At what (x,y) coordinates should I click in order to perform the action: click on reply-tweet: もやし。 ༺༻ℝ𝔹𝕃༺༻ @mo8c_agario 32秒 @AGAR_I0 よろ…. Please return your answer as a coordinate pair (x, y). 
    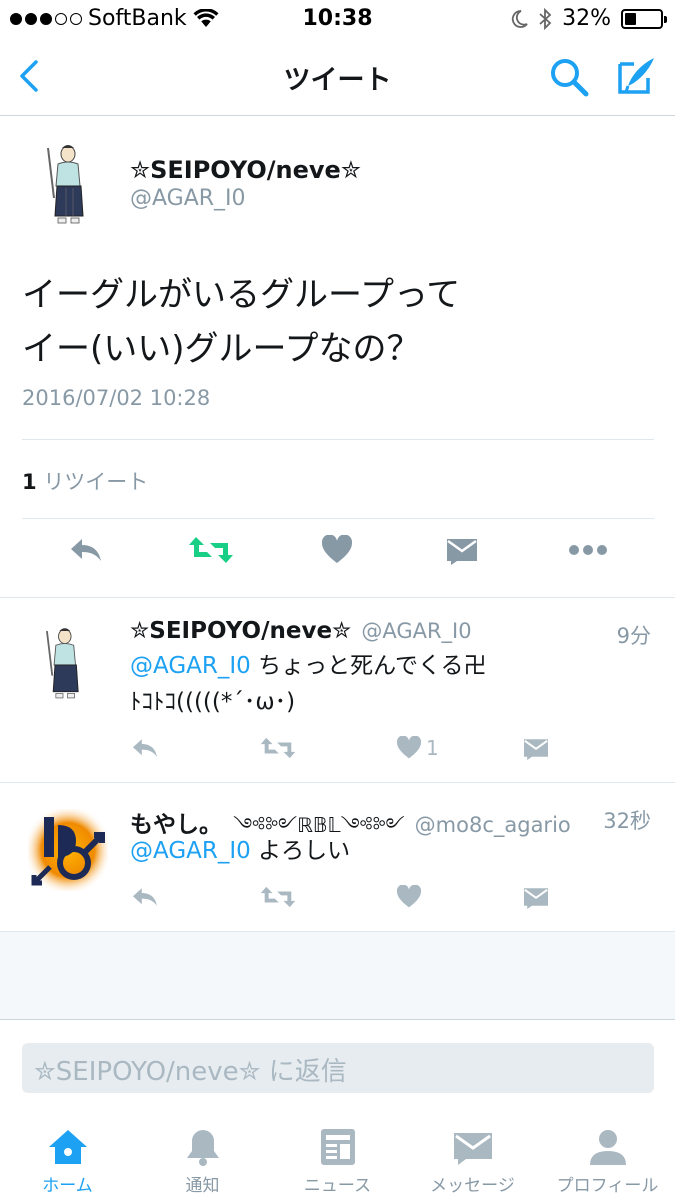
    Looking at the image, I should click on (337, 857).